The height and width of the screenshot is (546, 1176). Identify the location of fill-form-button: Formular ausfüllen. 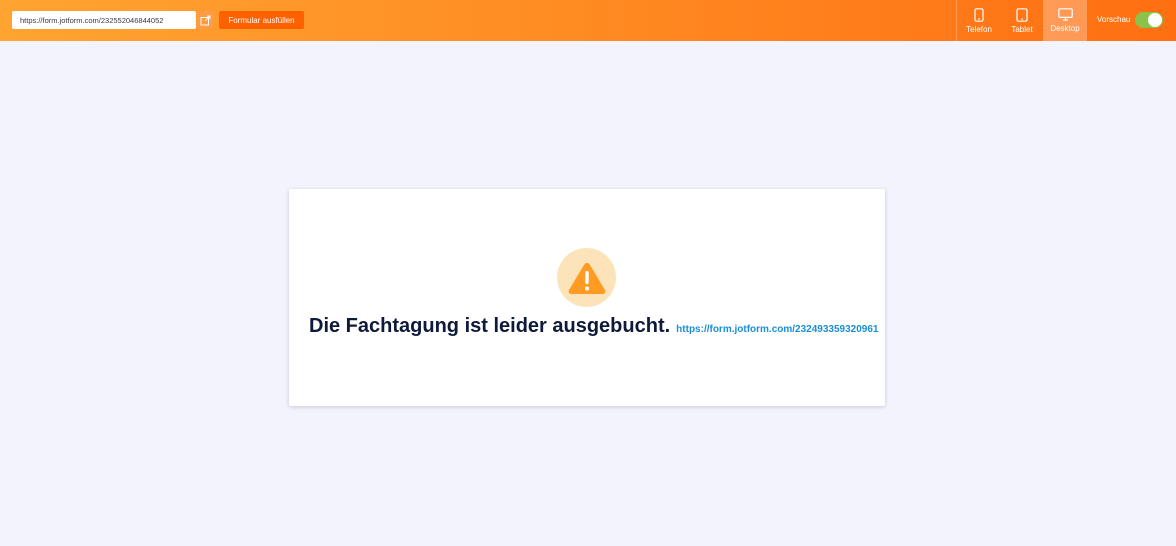
(261, 20).